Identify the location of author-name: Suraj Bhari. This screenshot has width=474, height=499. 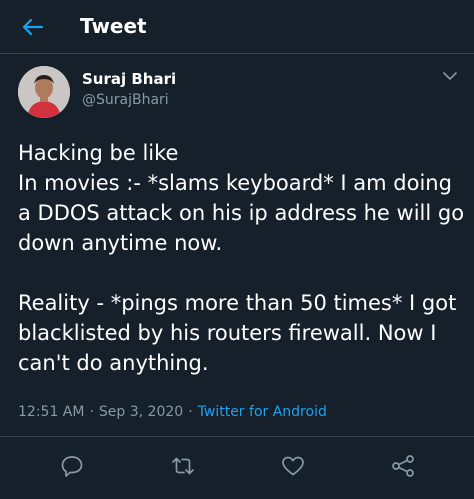
(129, 79).